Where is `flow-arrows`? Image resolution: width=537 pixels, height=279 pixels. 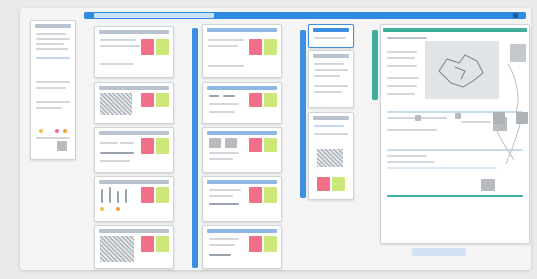
flow-arrows is located at coordinates (507, 114).